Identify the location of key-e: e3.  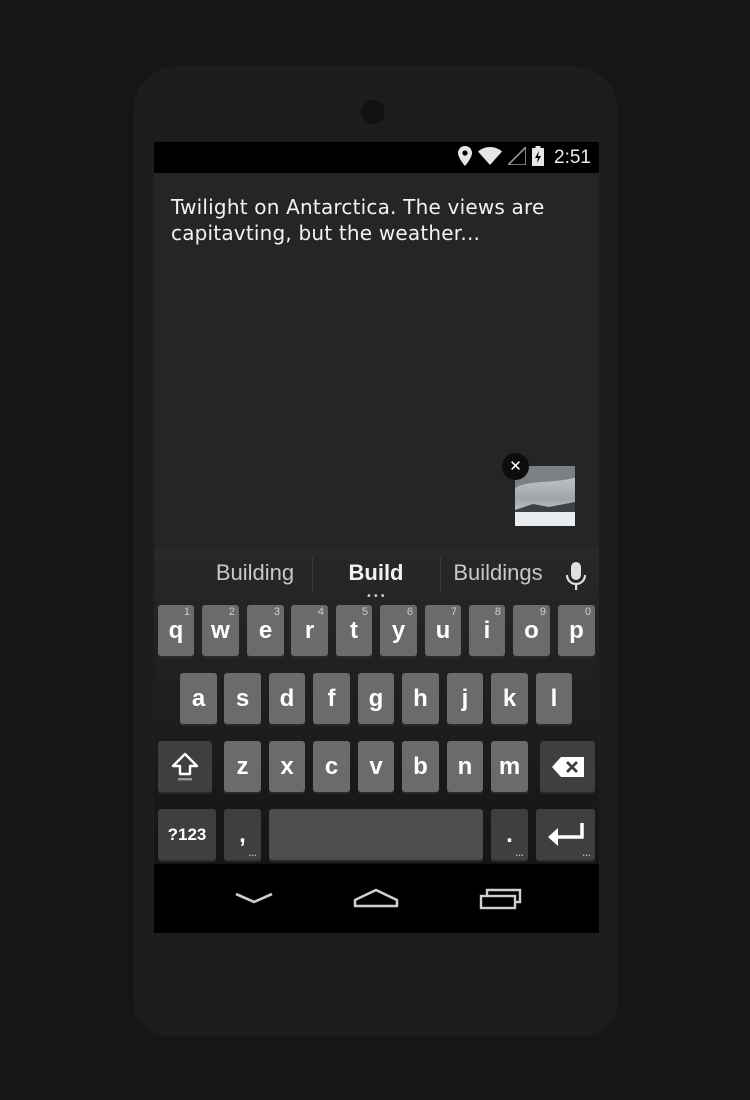
(265, 630).